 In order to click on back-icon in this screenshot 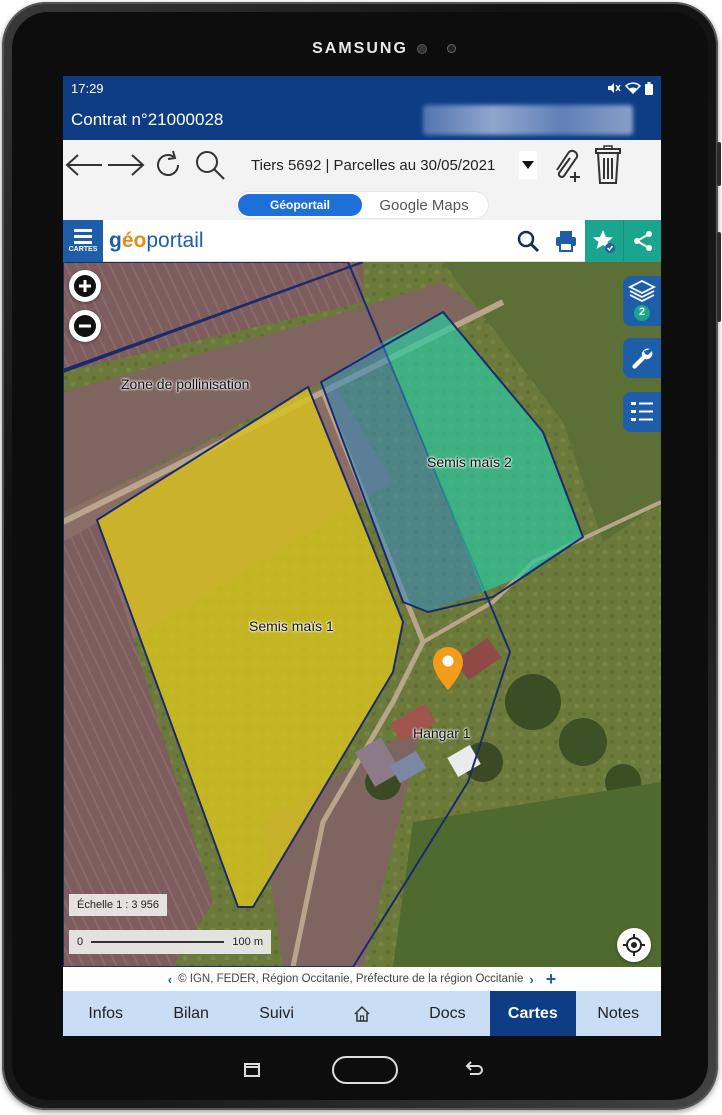, I will do `click(474, 1070)`.